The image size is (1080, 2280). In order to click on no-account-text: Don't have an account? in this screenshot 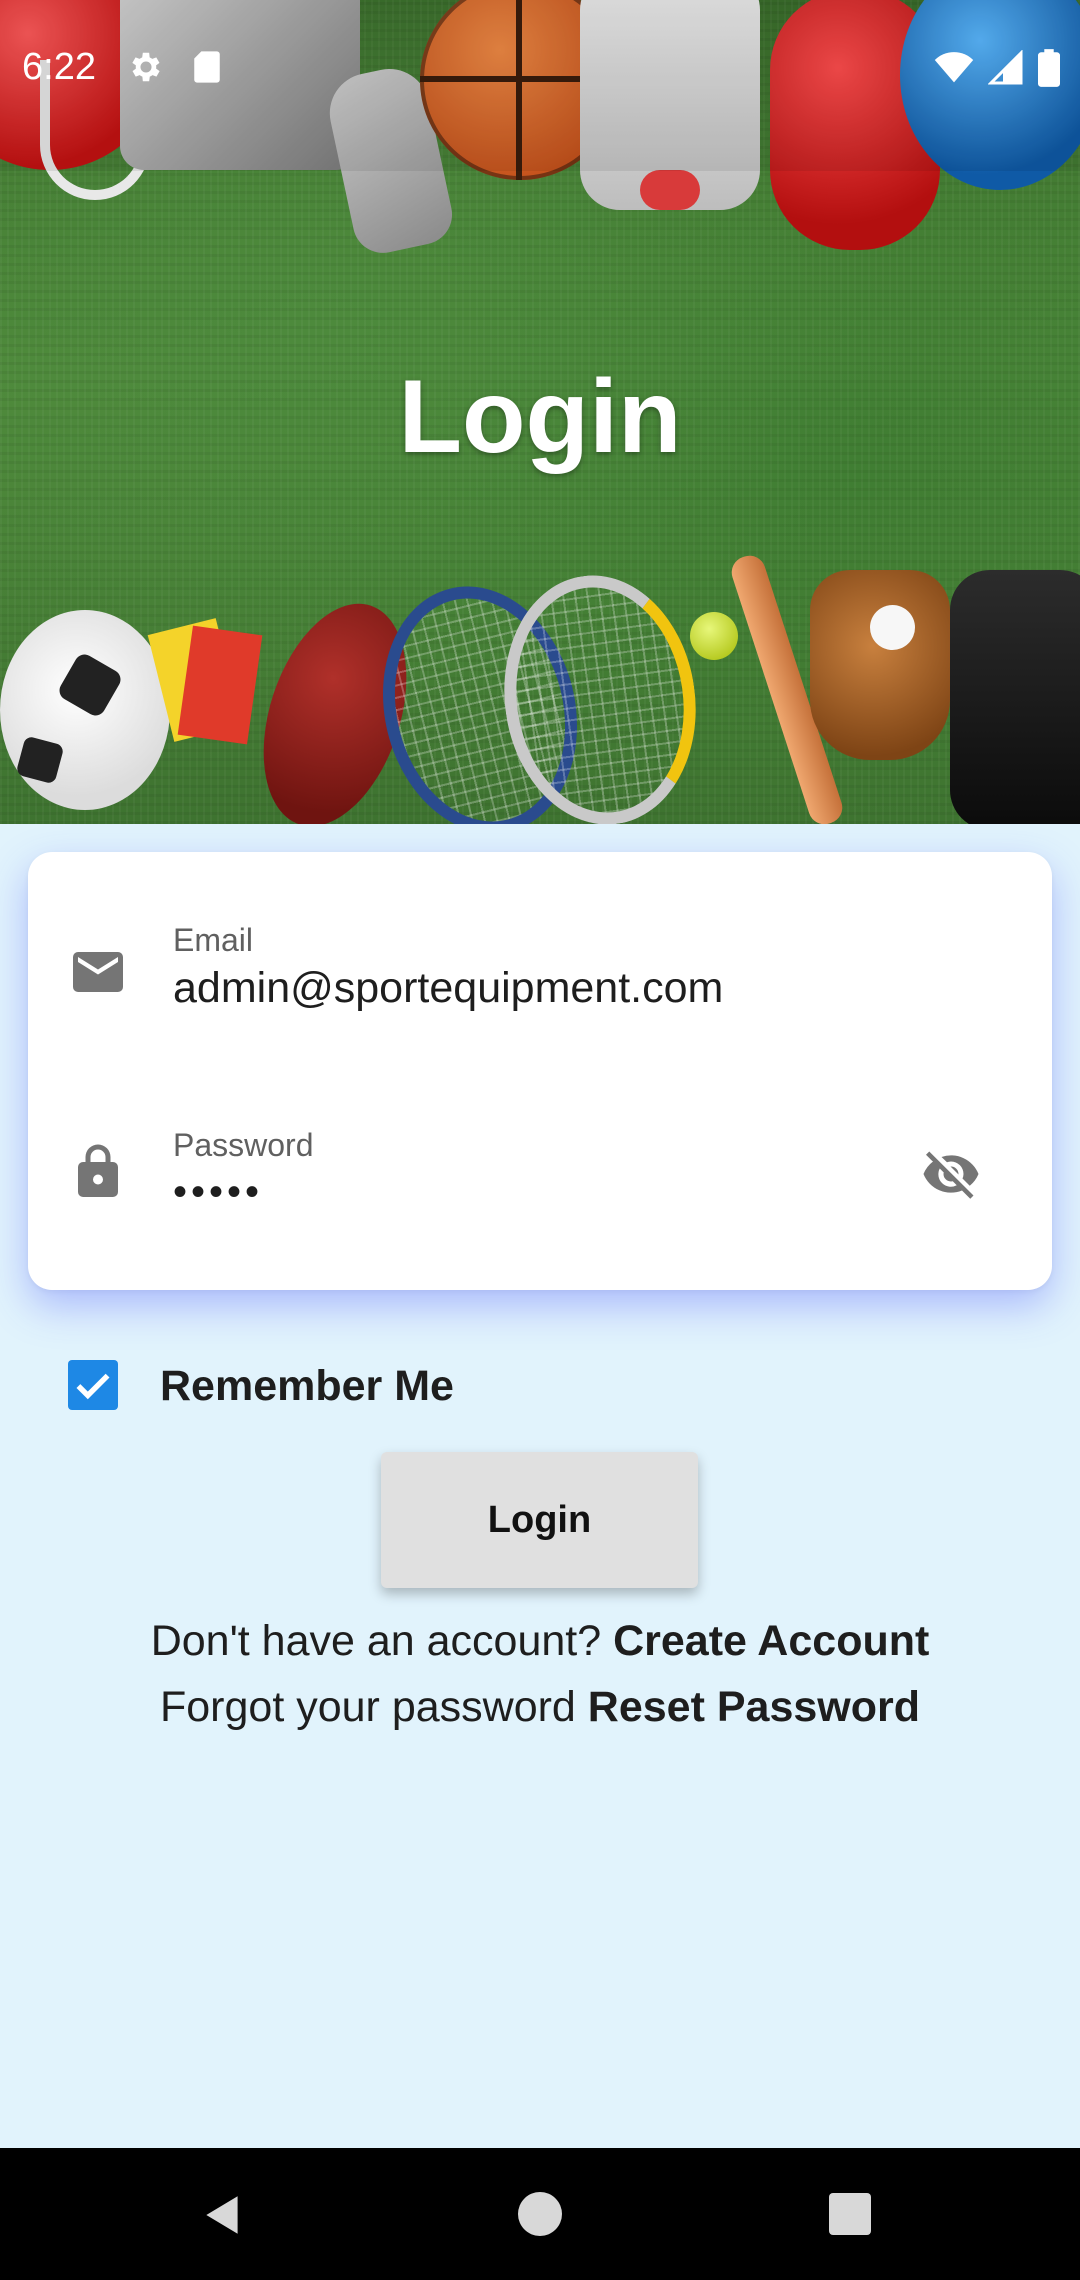, I will do `click(382, 1641)`.